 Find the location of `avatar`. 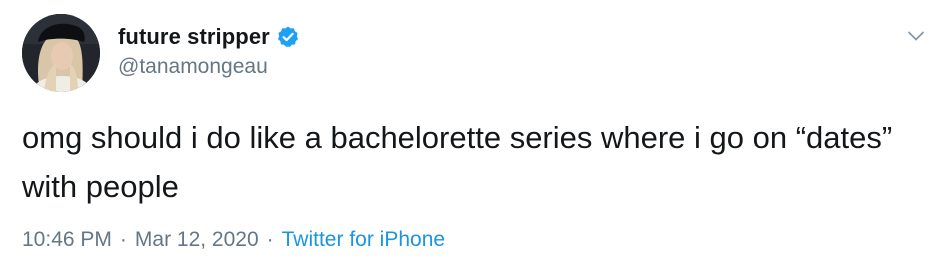

avatar is located at coordinates (61, 53).